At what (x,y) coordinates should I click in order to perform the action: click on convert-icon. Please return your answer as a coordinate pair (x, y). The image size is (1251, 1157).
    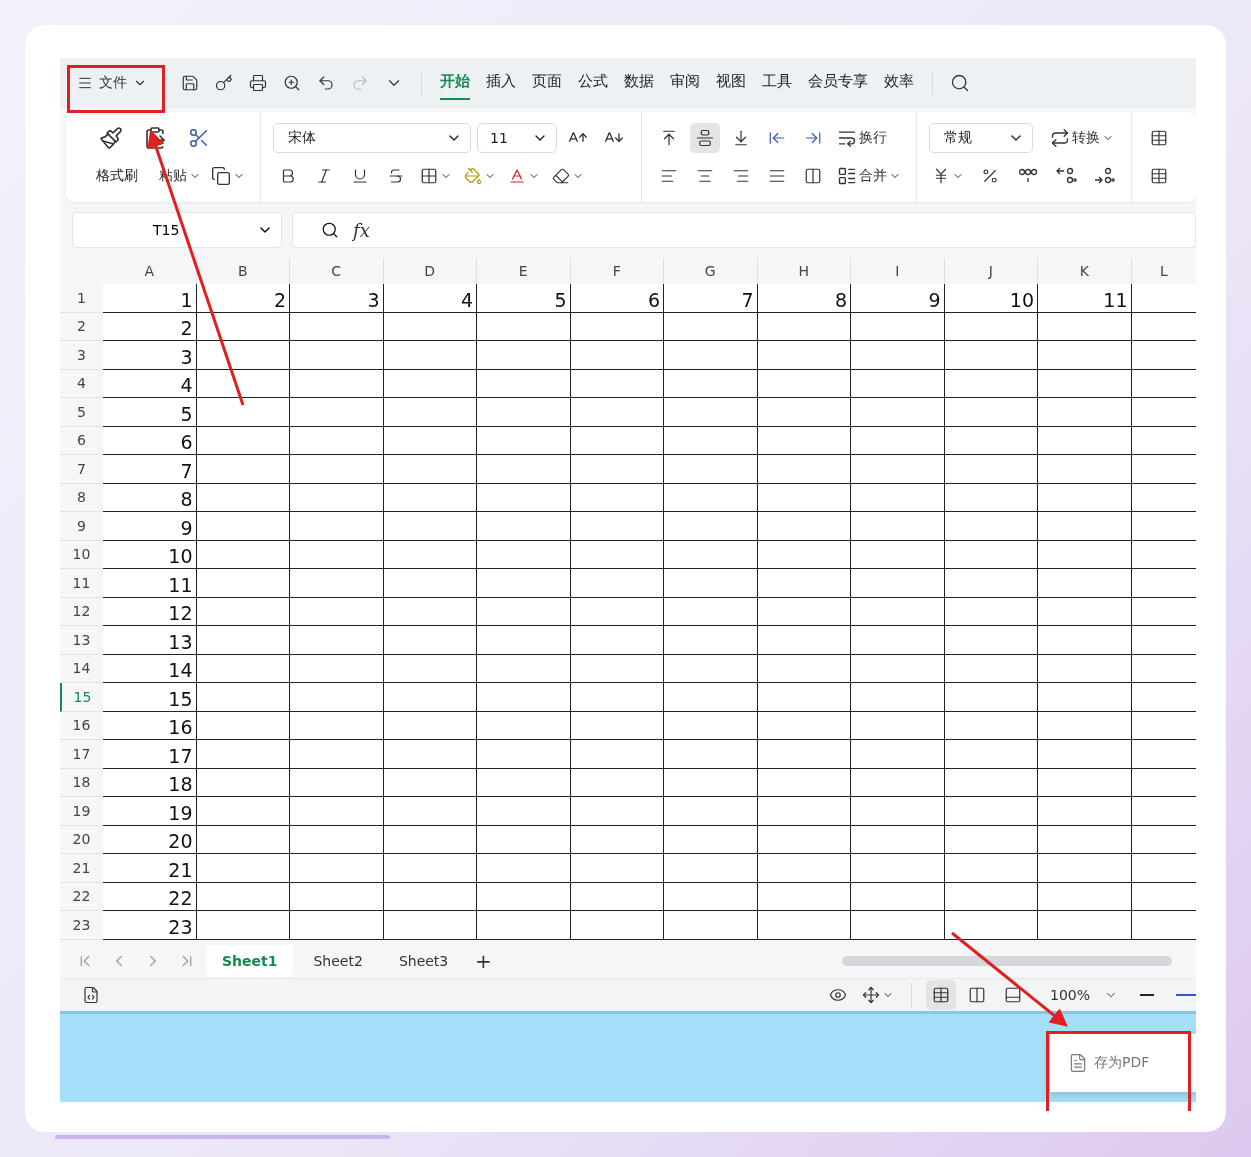
    Looking at the image, I should click on (1060, 138).